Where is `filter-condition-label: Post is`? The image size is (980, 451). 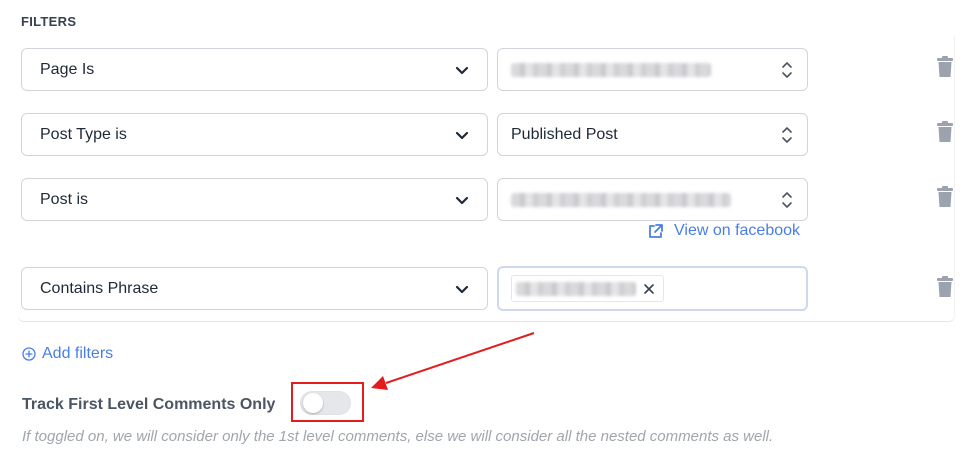 filter-condition-label: Post is is located at coordinates (64, 199).